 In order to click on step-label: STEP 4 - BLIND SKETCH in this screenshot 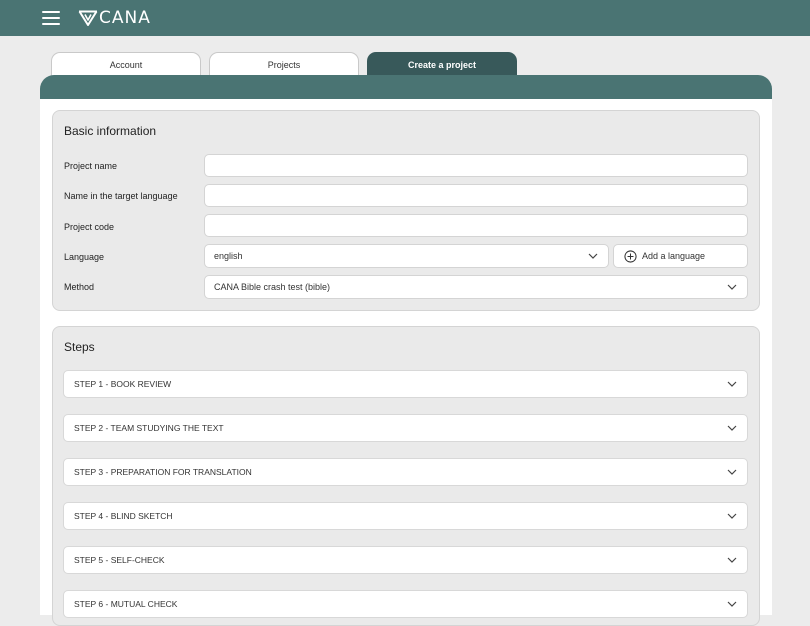, I will do `click(123, 516)`.